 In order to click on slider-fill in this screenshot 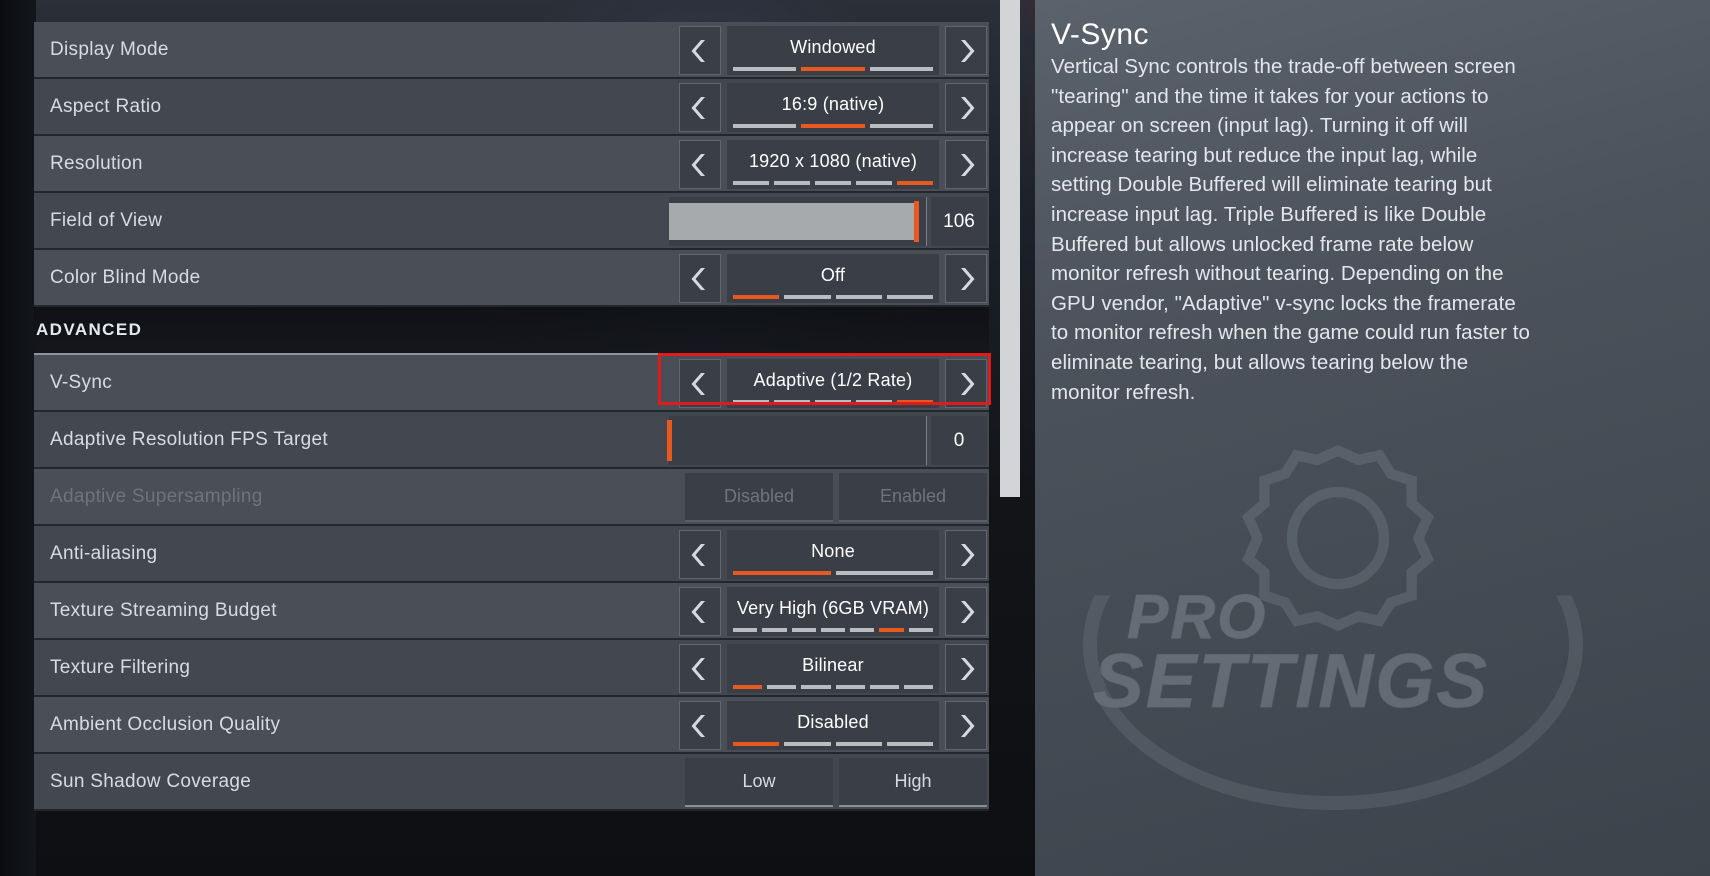, I will do `click(792, 221)`.